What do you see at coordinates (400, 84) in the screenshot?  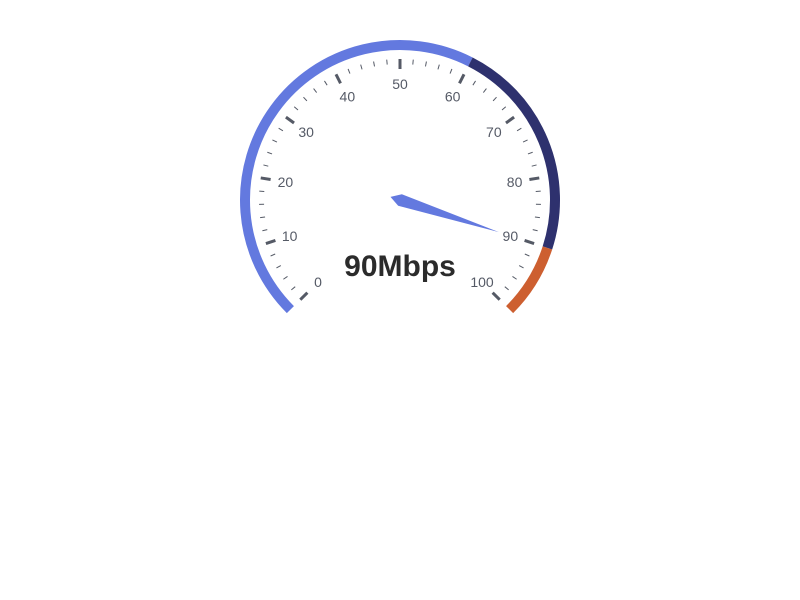 I see `gauge-tick-label: 50` at bounding box center [400, 84].